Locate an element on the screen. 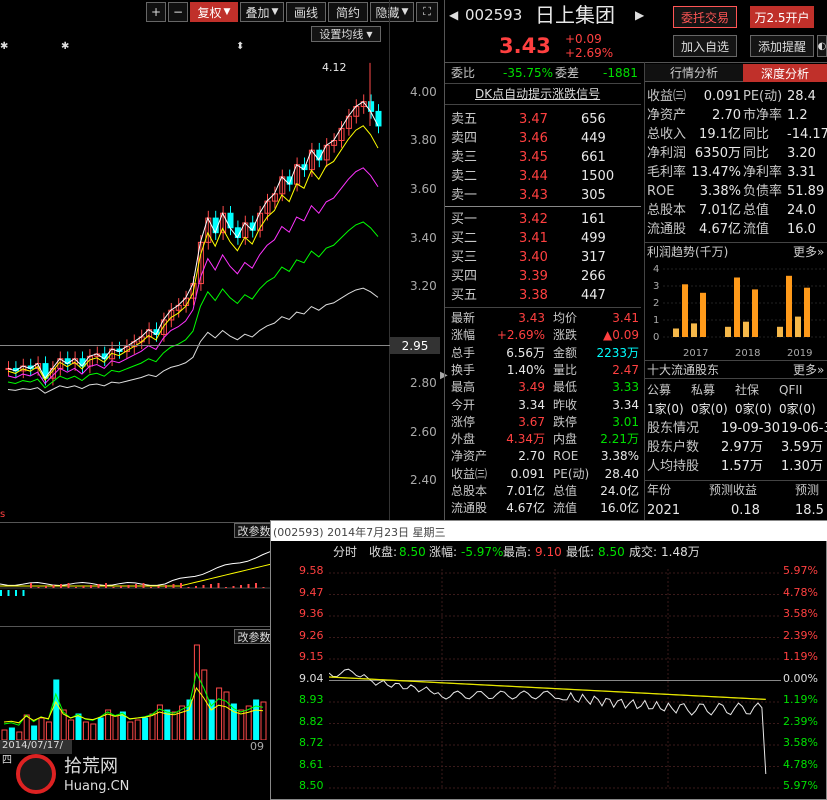 The image size is (827, 800). stock-price: 3.43 is located at coordinates (525, 46).